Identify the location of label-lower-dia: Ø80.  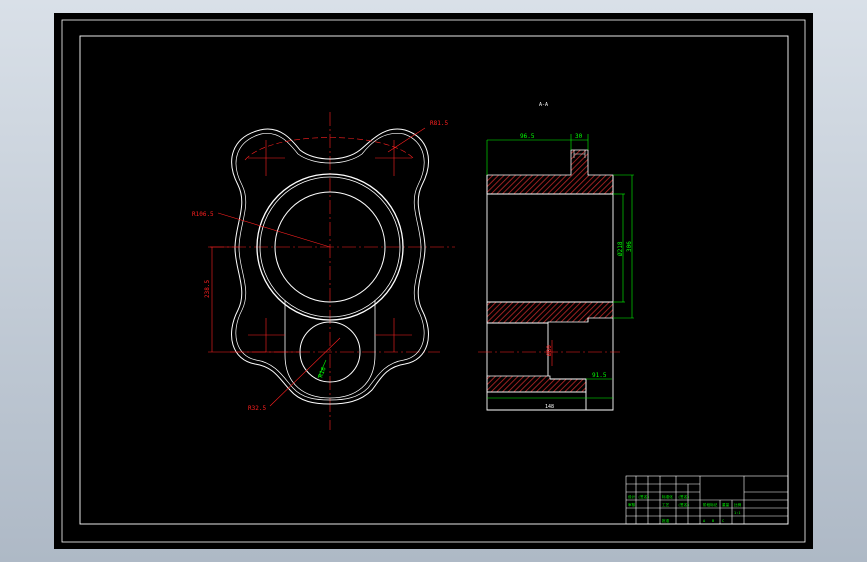
(549, 350).